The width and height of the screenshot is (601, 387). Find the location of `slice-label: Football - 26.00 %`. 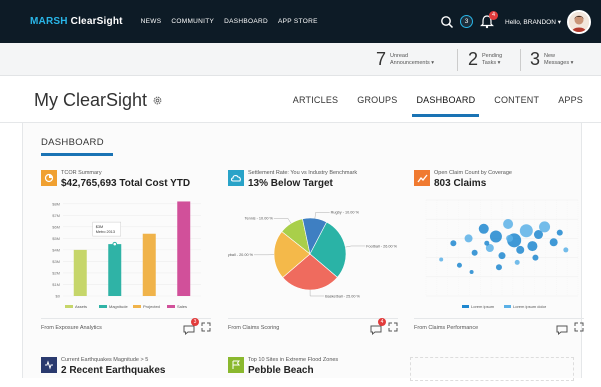

slice-label: Football - 26.00 % is located at coordinates (381, 246).